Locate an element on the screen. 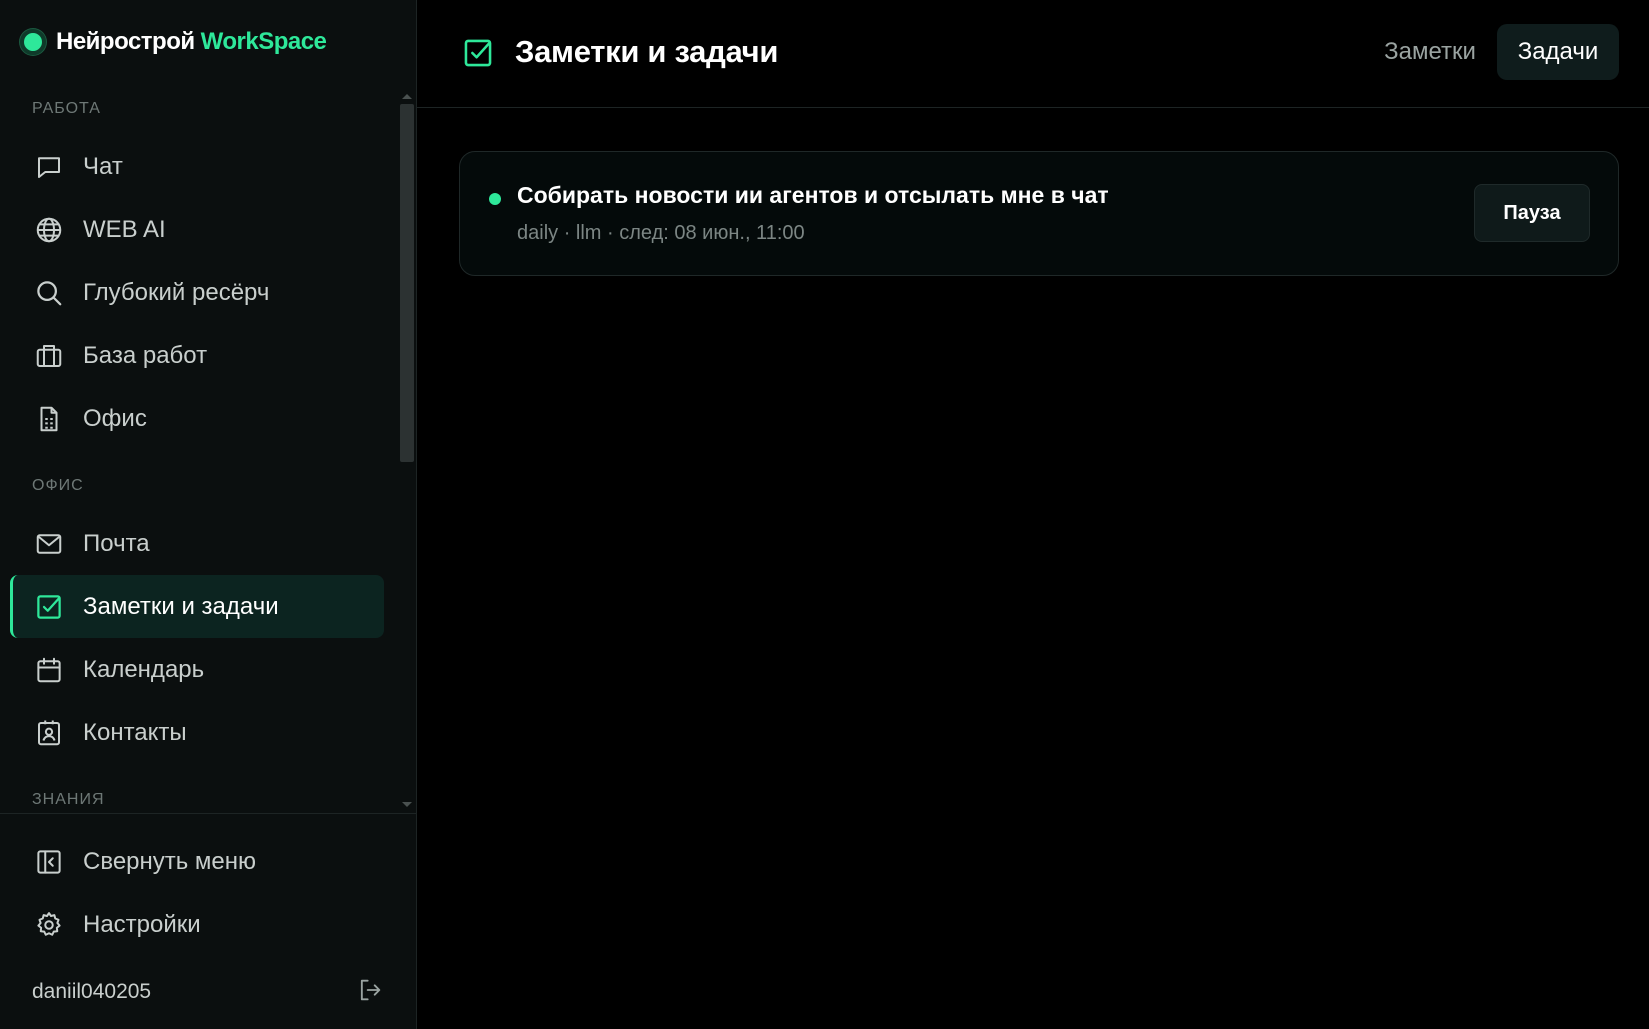 This screenshot has width=1649, height=1029. logout-icon is located at coordinates (370, 992).